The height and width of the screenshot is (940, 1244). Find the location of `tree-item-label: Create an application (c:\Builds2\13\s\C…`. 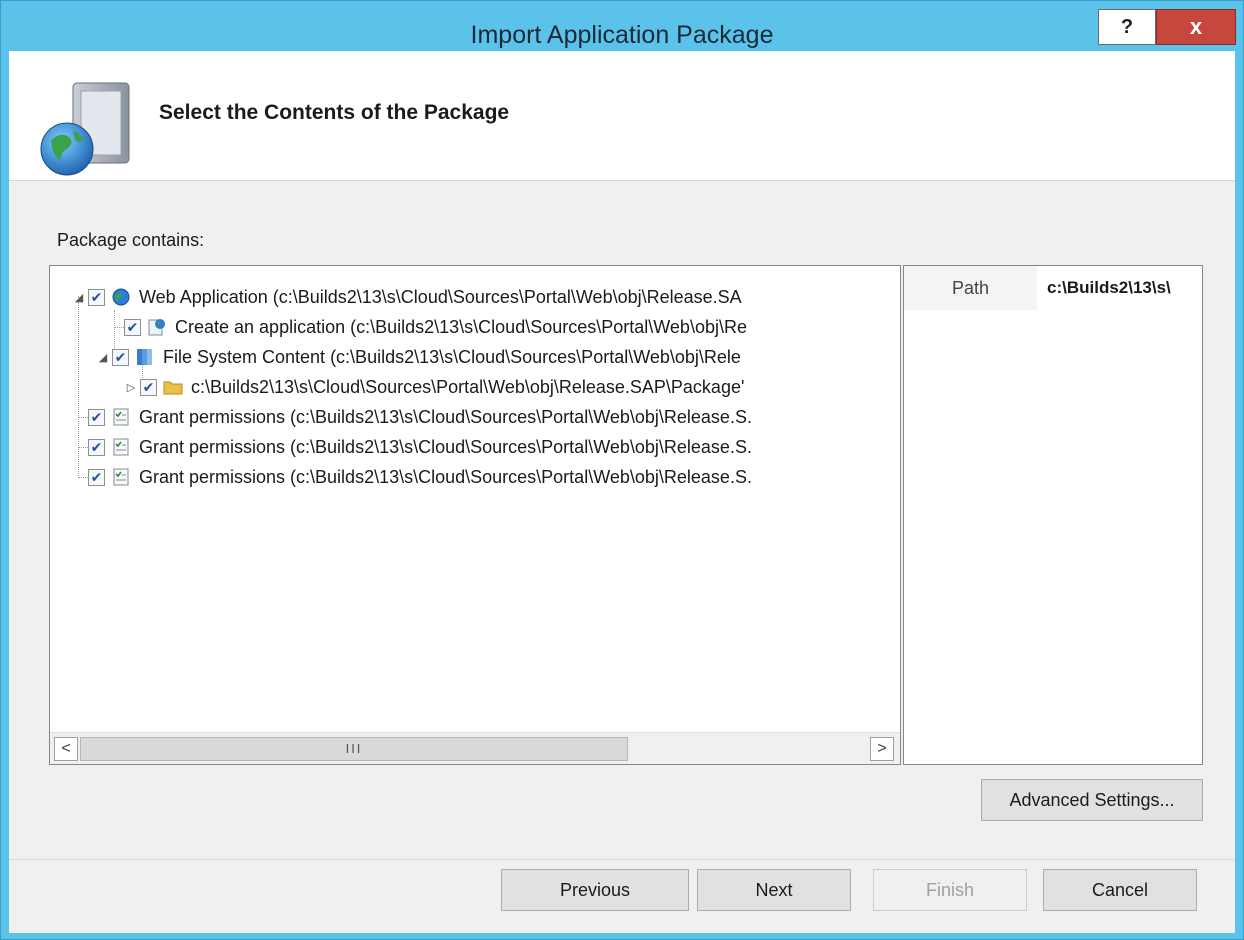

tree-item-label: Create an application (c:\Builds2\13\s\C… is located at coordinates (461, 326).